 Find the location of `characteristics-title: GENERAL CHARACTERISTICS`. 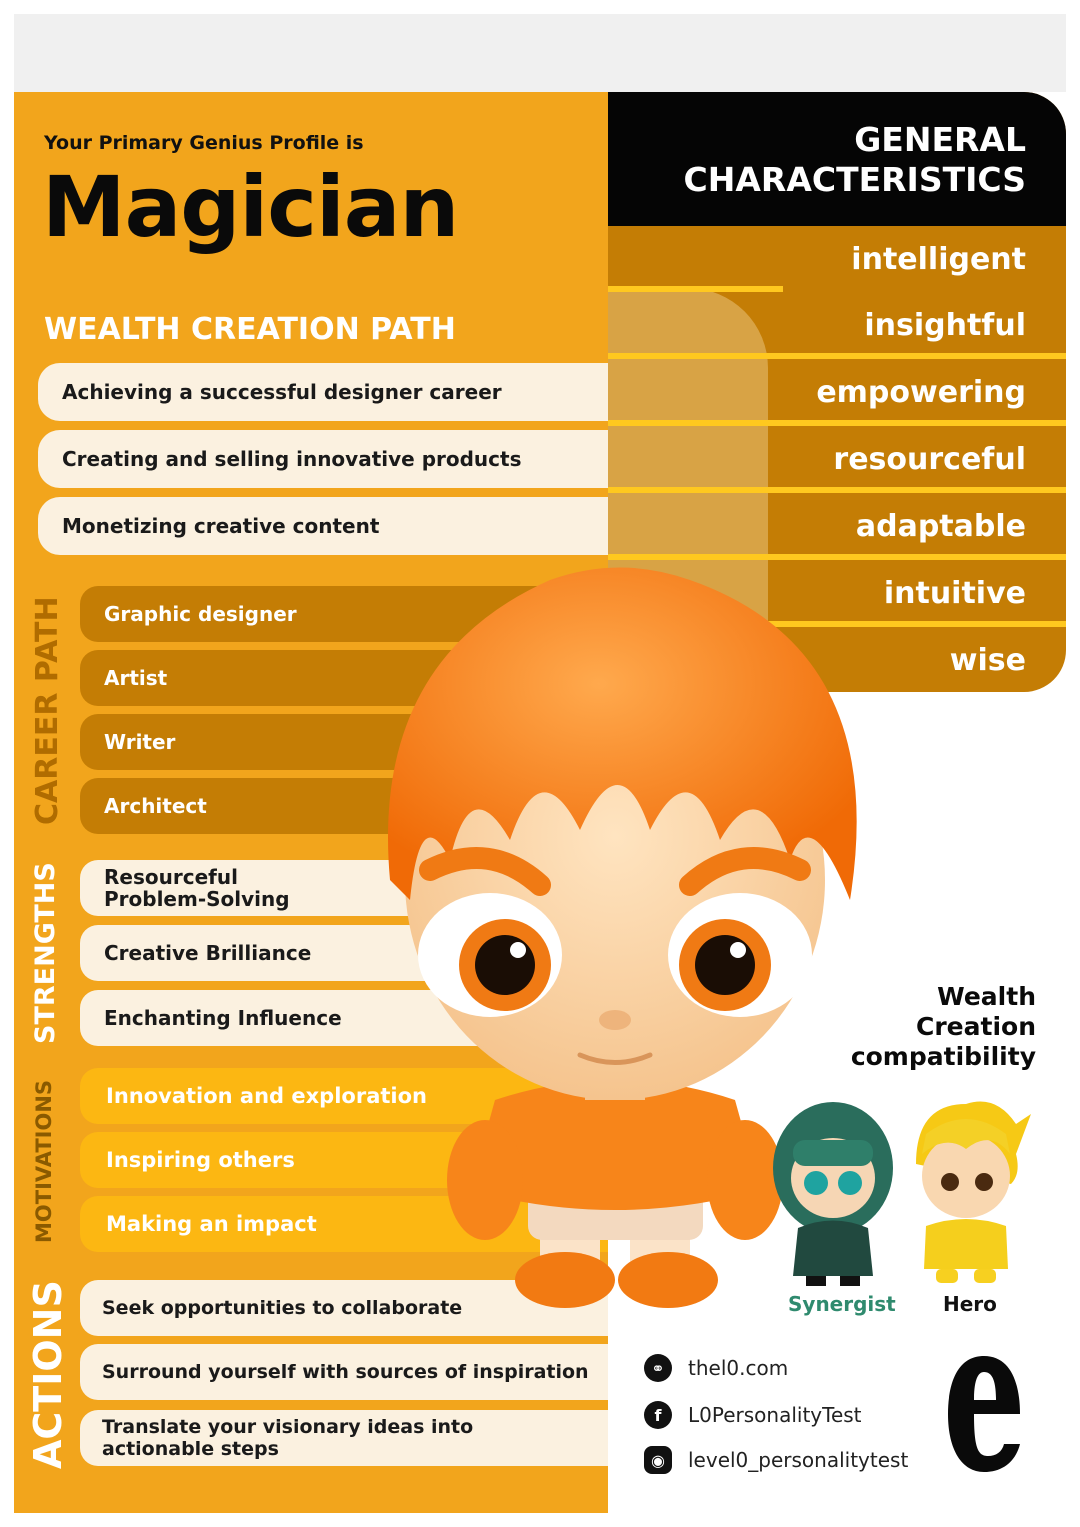

characteristics-title: GENERAL CHARACTERISTICS is located at coordinates (855, 160).